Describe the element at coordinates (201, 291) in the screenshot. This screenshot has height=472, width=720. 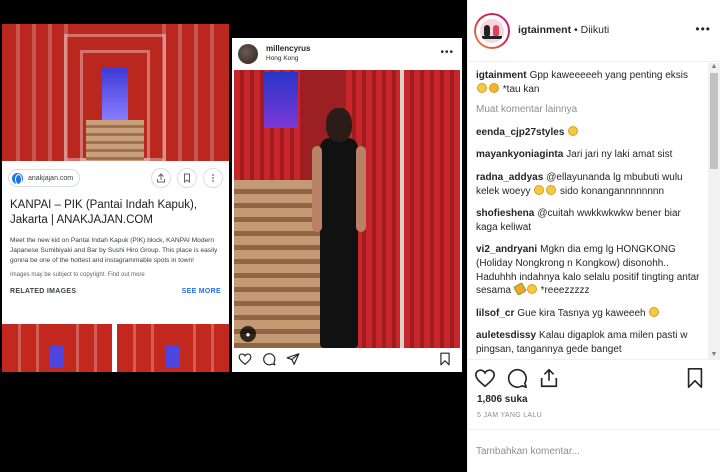
I see `see-more-link: SEE MORE` at that location.